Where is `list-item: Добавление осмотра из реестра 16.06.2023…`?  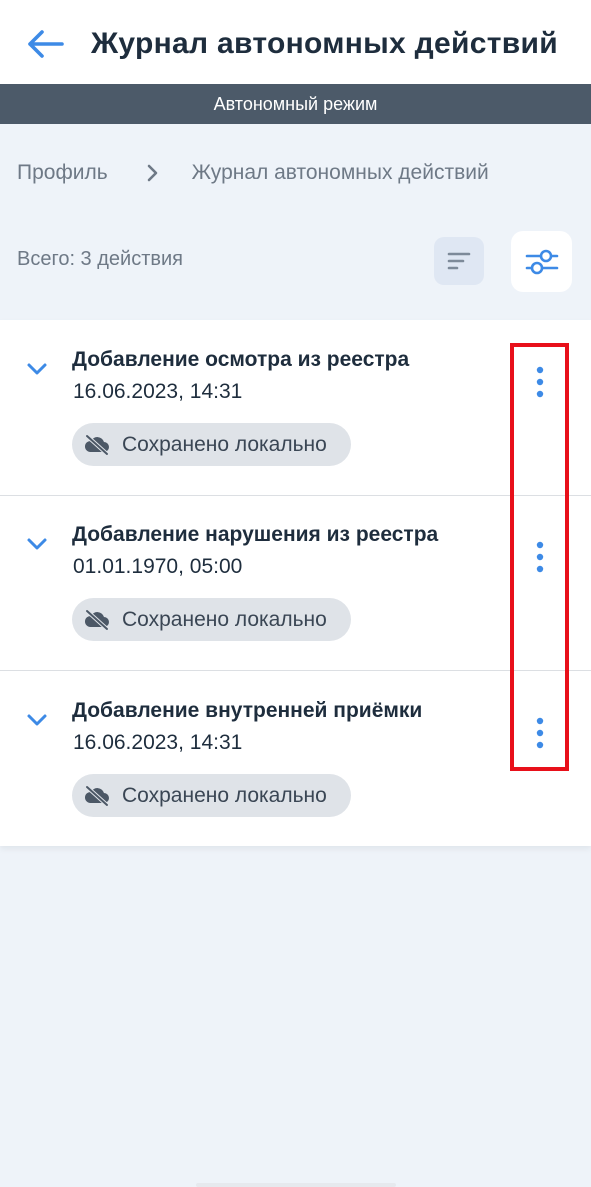 list-item: Добавление осмотра из реестра 16.06.2023… is located at coordinates (295, 408).